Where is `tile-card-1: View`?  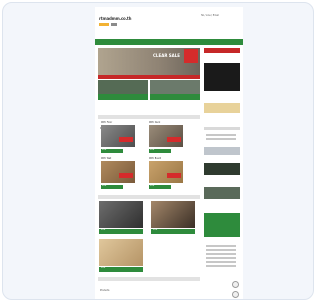 tile-card-1: View is located at coordinates (121, 218).